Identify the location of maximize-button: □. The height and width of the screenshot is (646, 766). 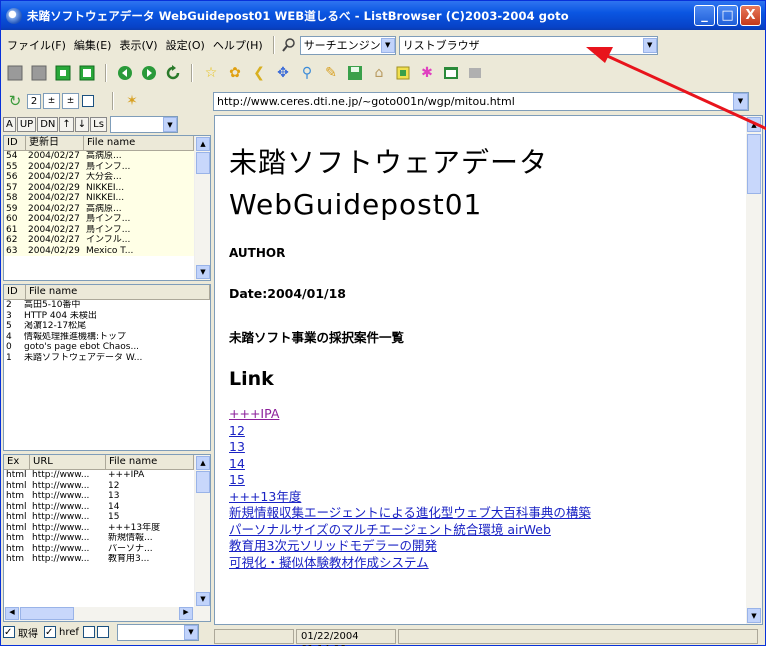
(727, 15).